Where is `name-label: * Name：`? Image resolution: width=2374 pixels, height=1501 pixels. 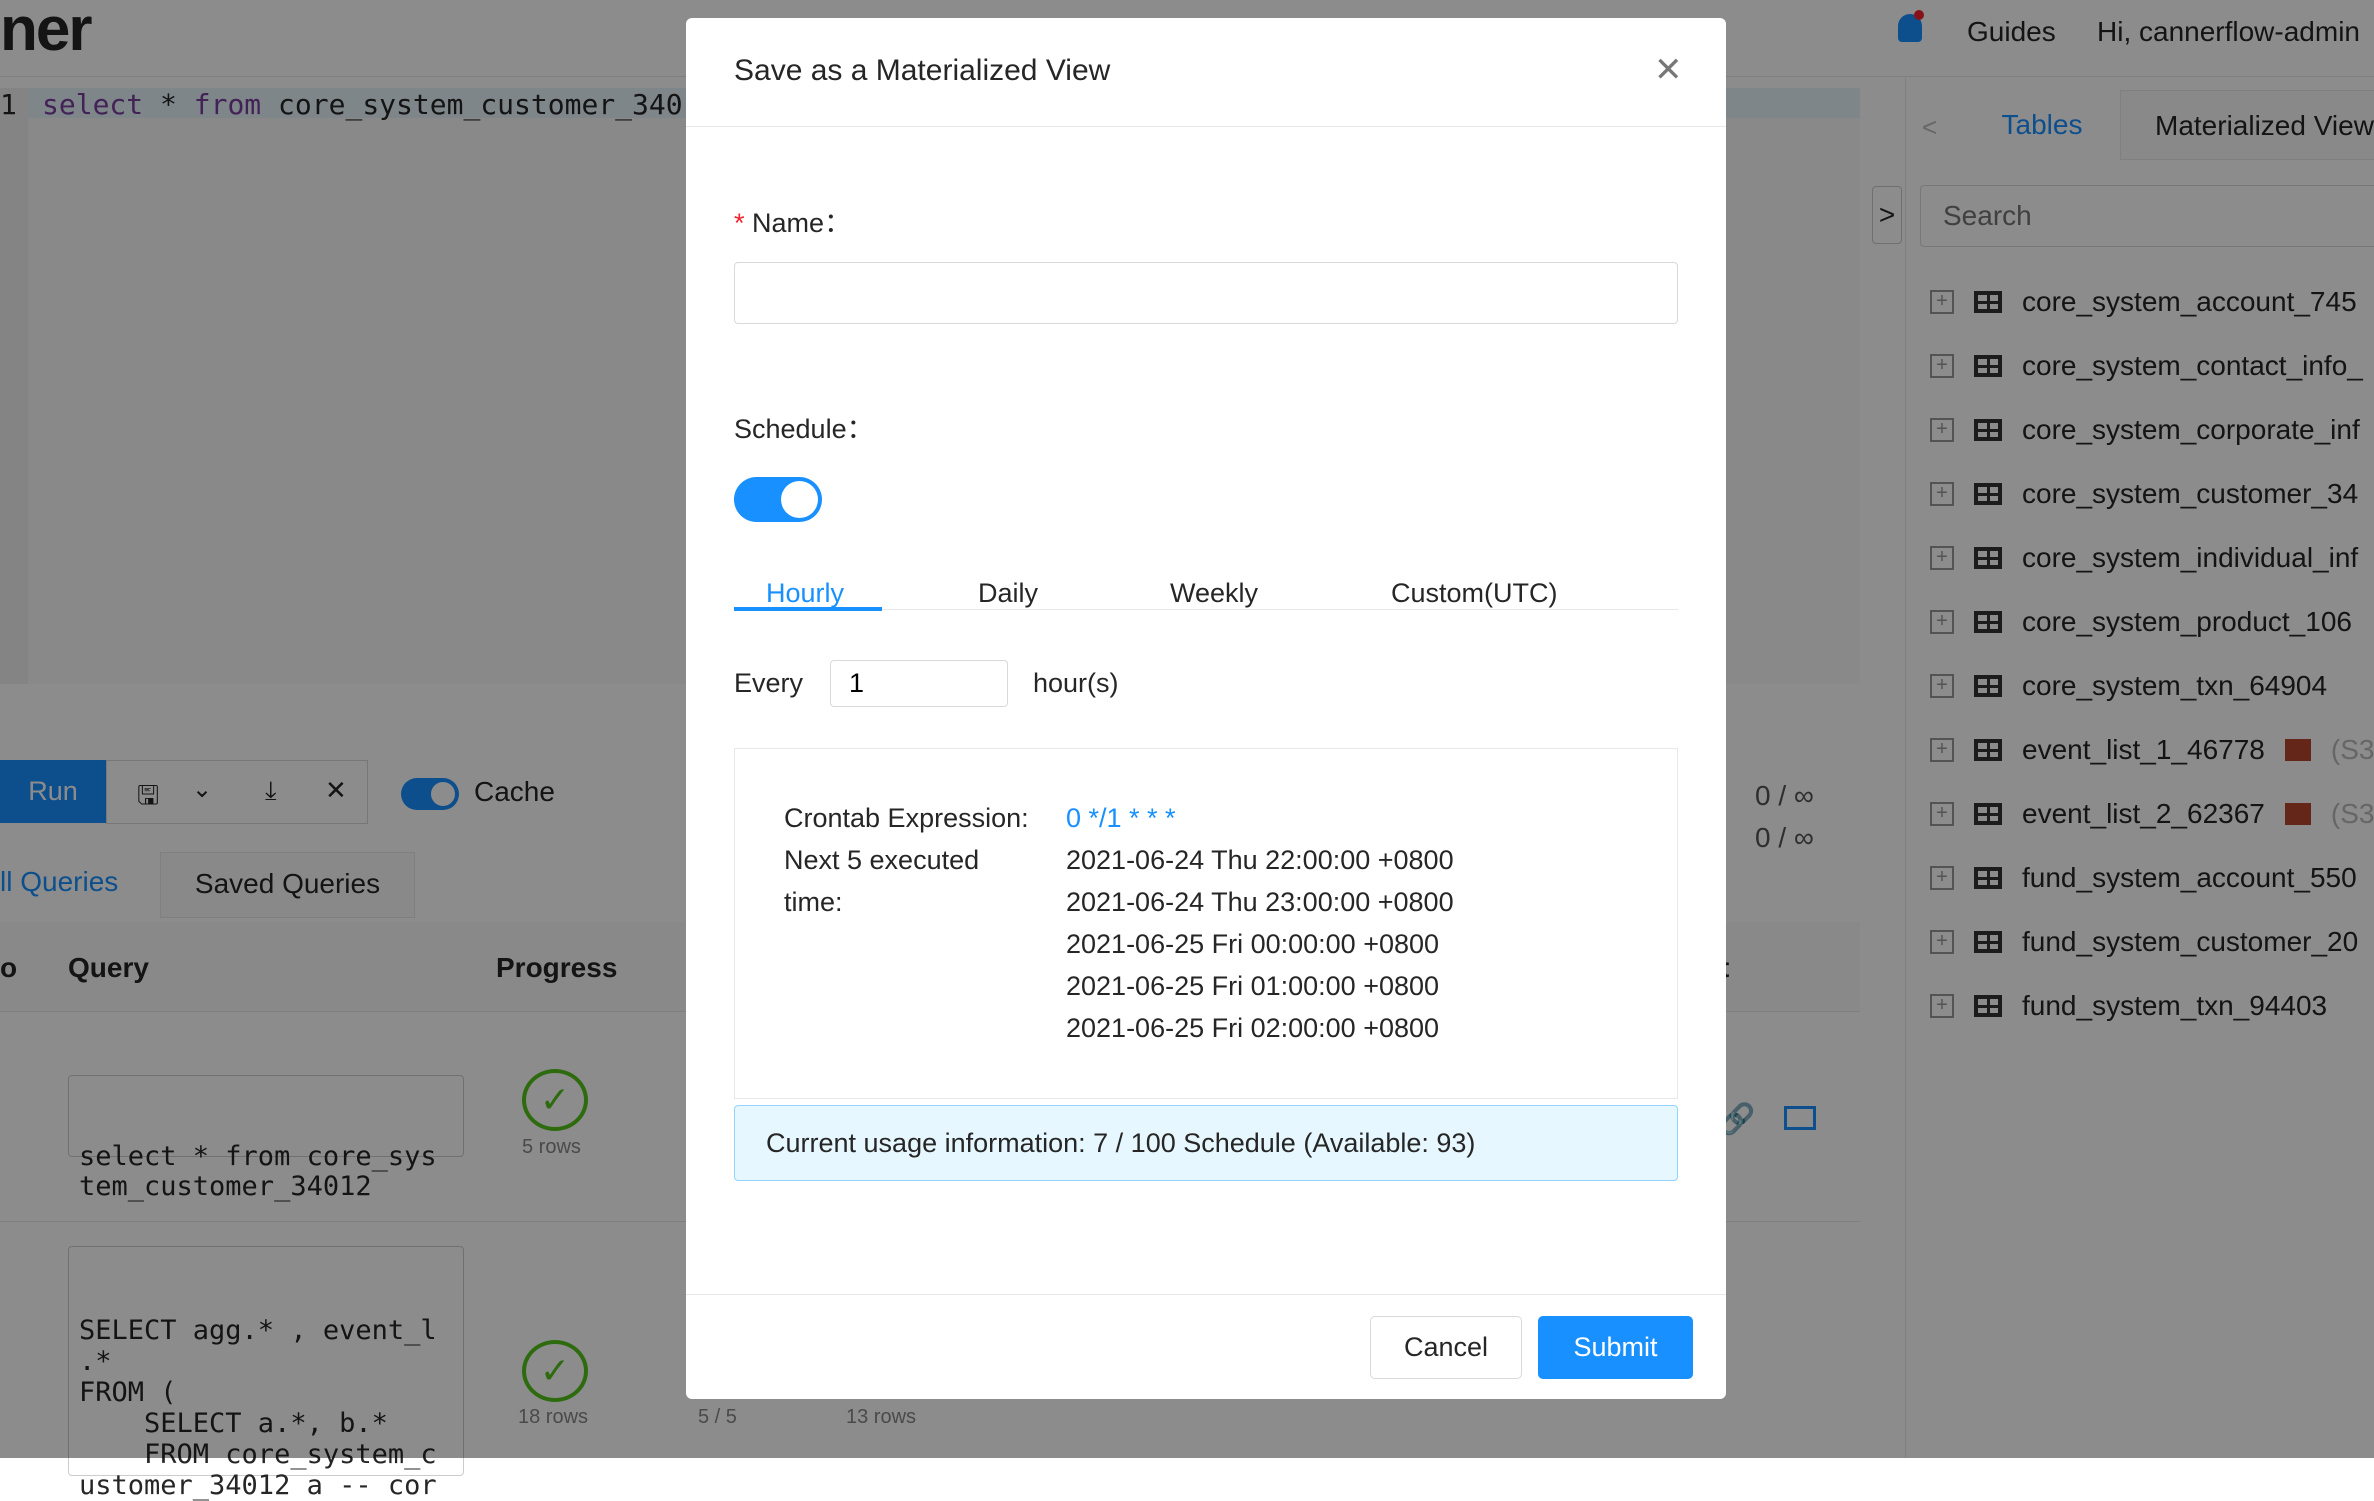
name-label: * Name： is located at coordinates (793, 223).